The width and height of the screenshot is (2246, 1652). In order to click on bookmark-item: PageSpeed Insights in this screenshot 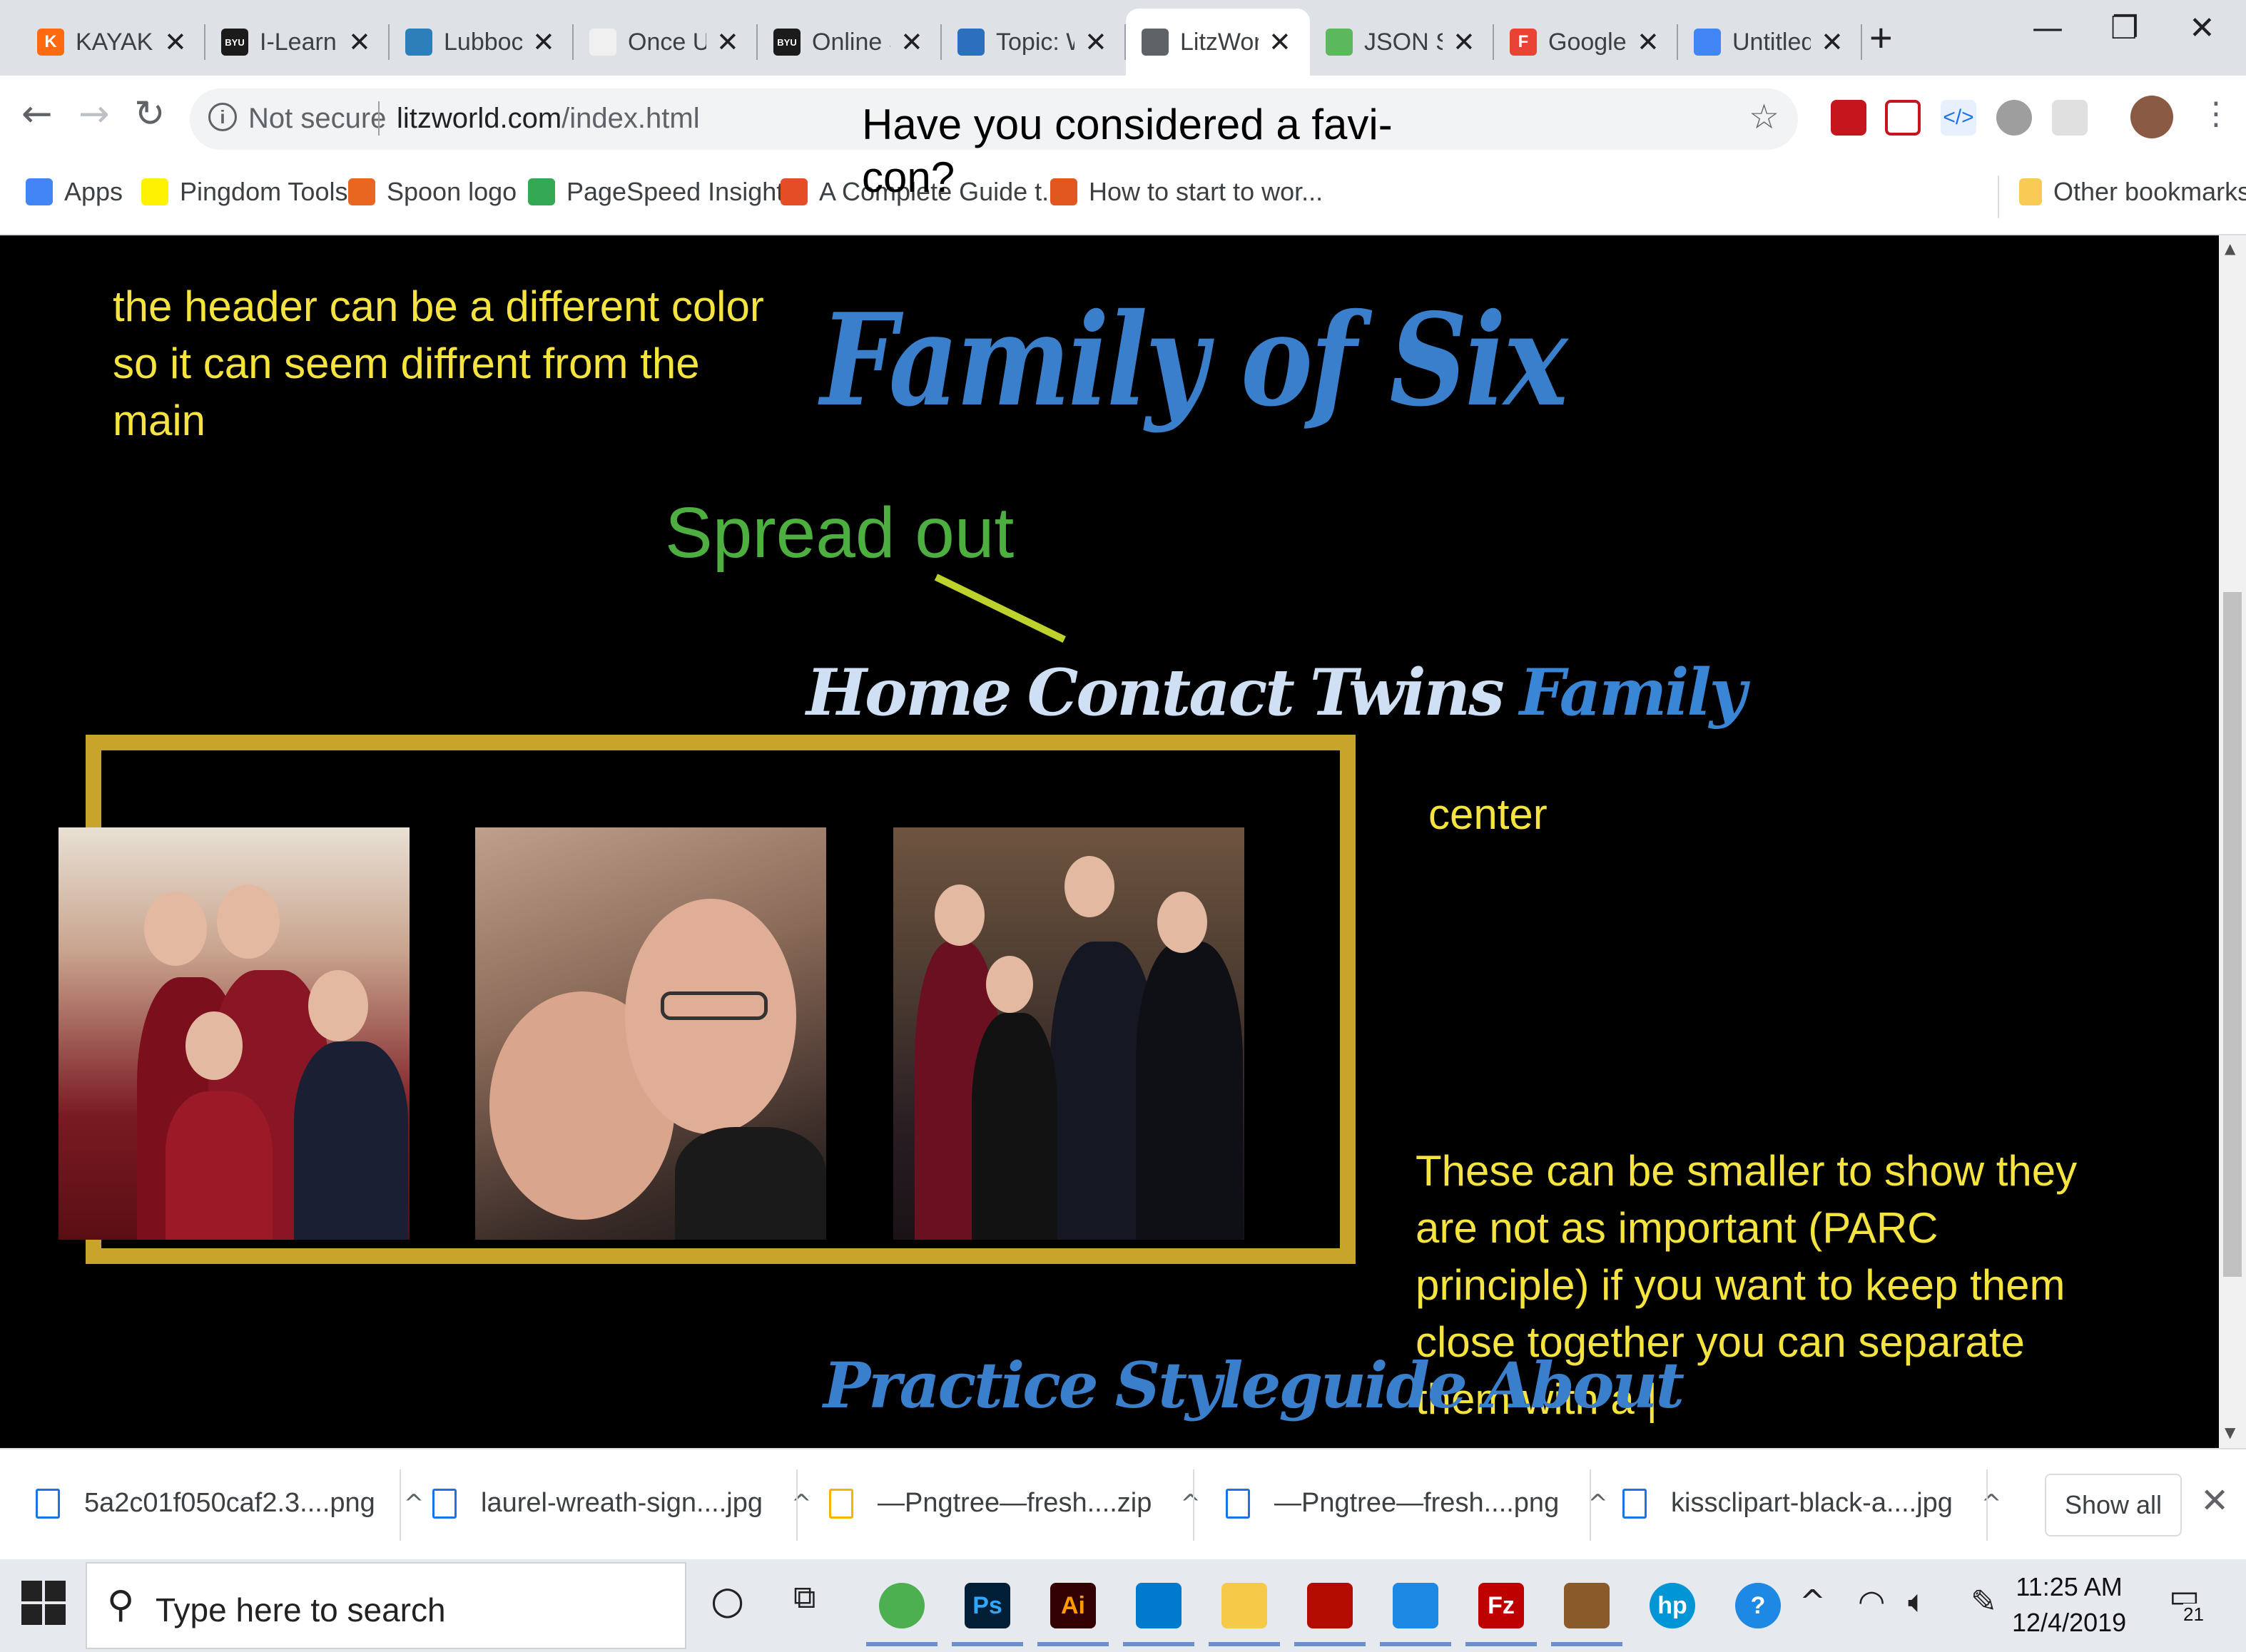, I will do `click(662, 192)`.